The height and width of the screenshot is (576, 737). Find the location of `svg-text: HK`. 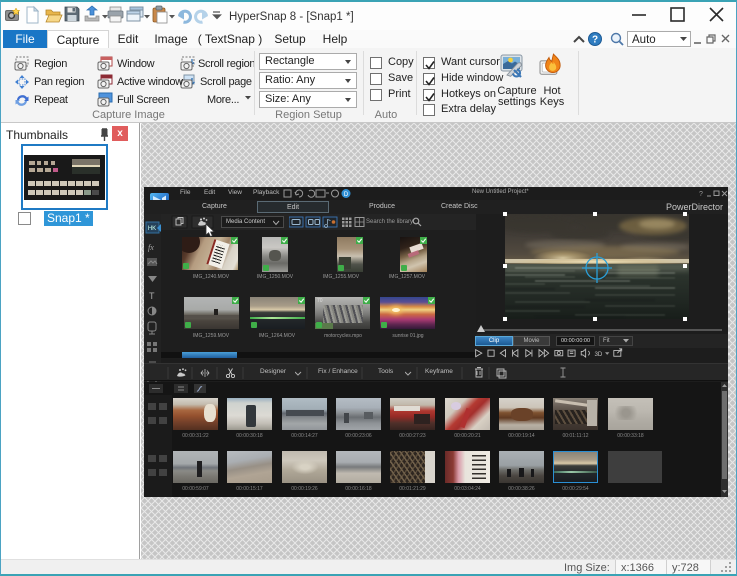

svg-text: HK is located at coordinates (152, 229).